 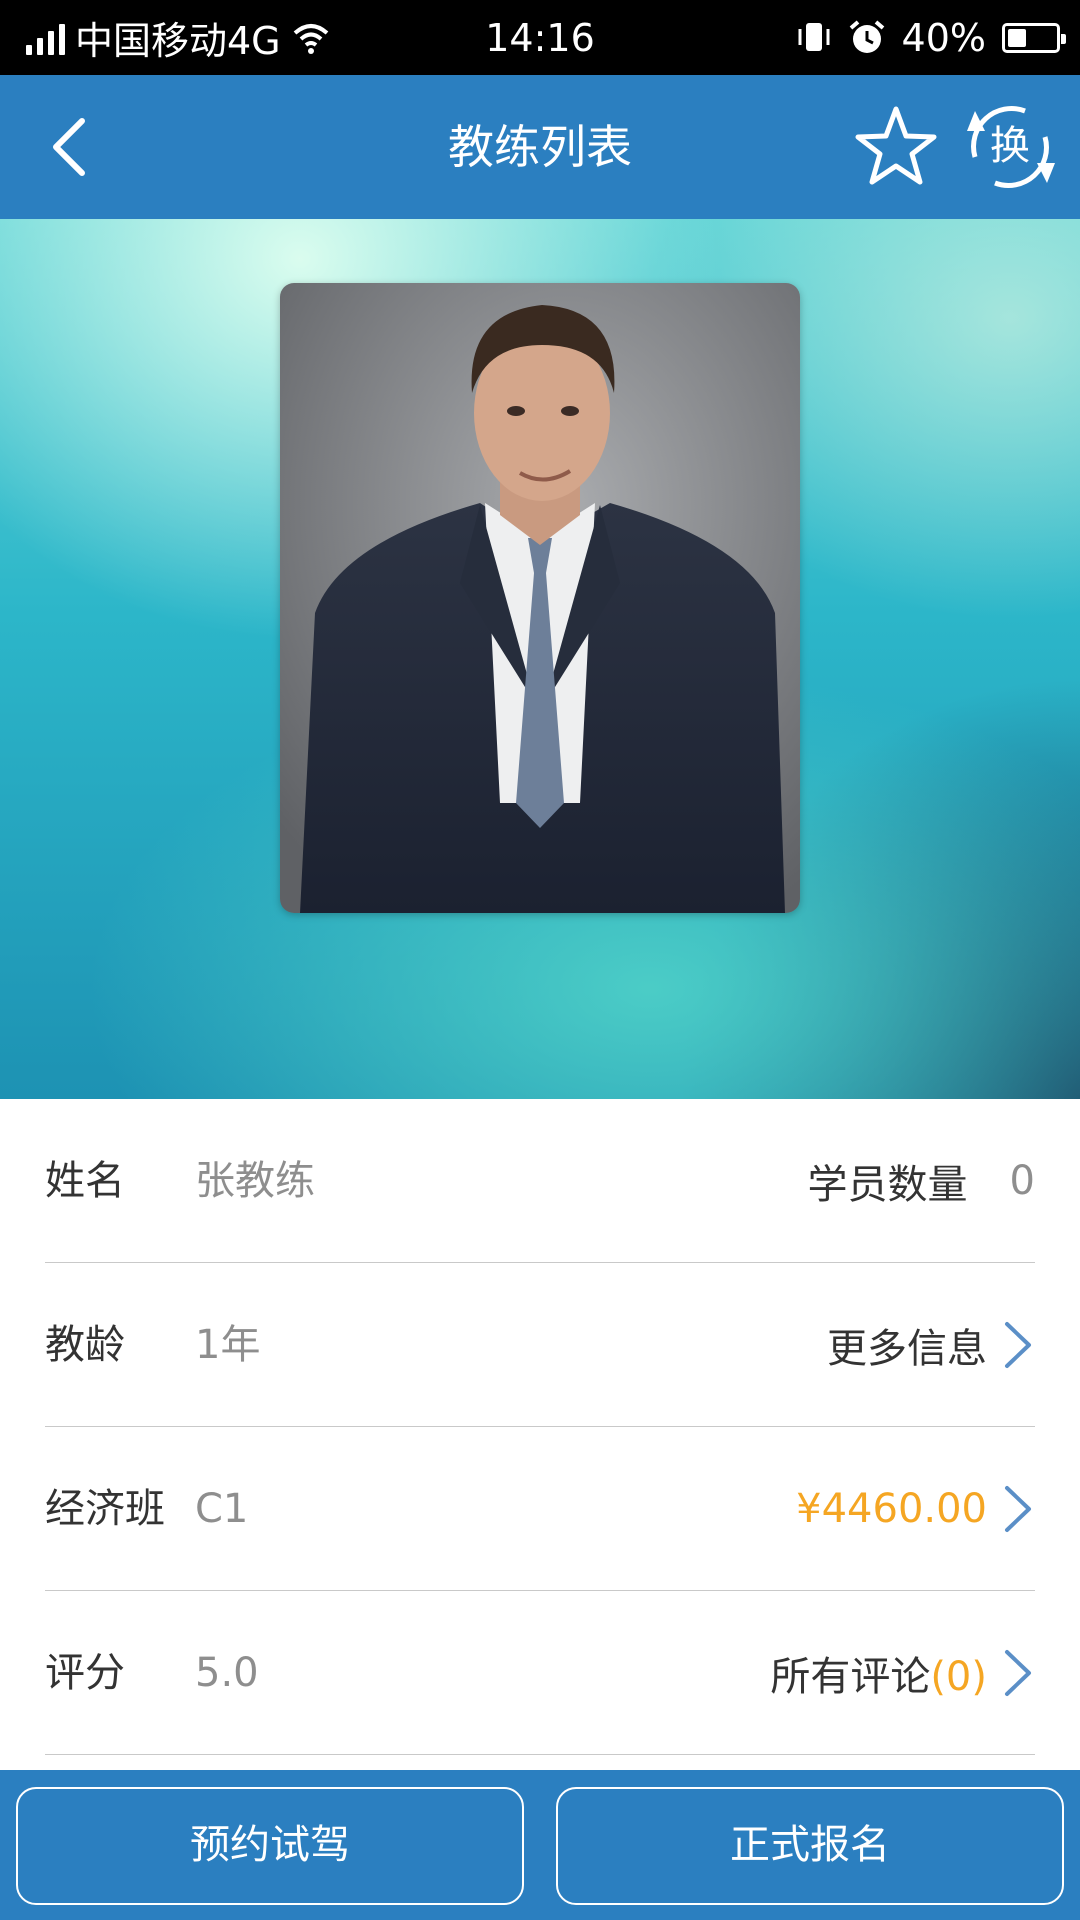 I want to click on swap-refresh-icon: 换, so click(x=1011, y=147).